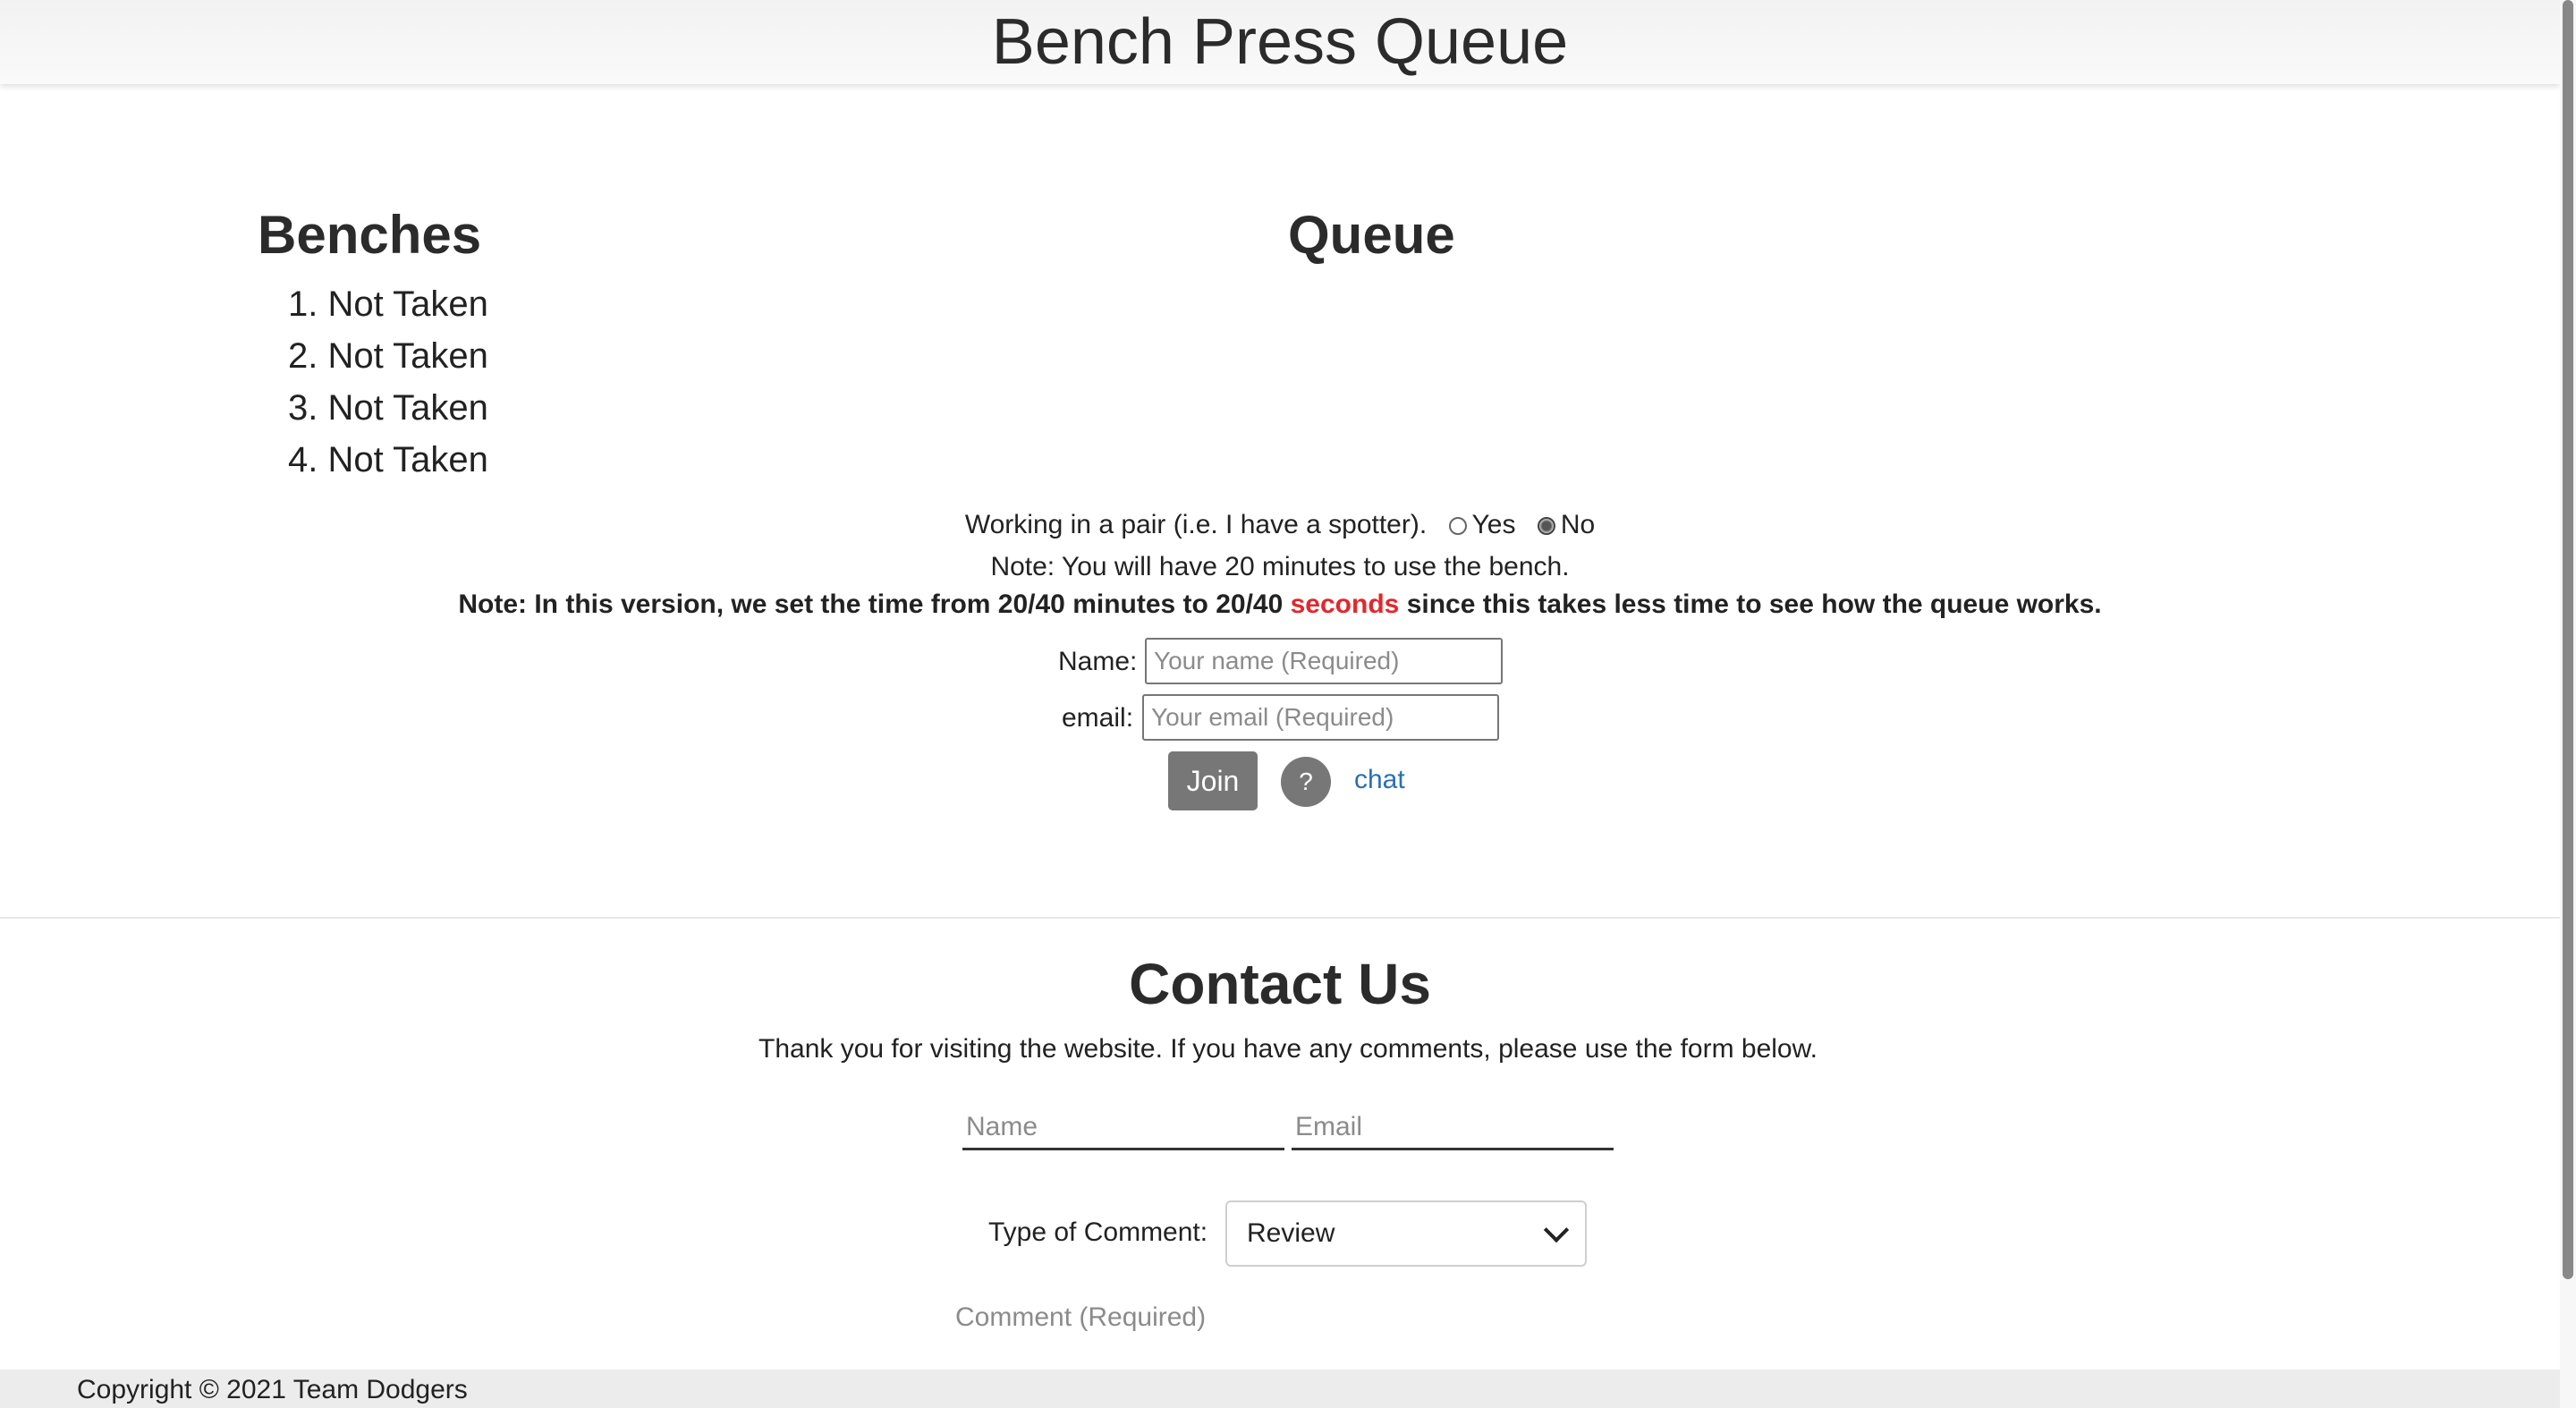 The width and height of the screenshot is (2576, 1408). I want to click on bench-item: 2. Not Taken, so click(388, 356).